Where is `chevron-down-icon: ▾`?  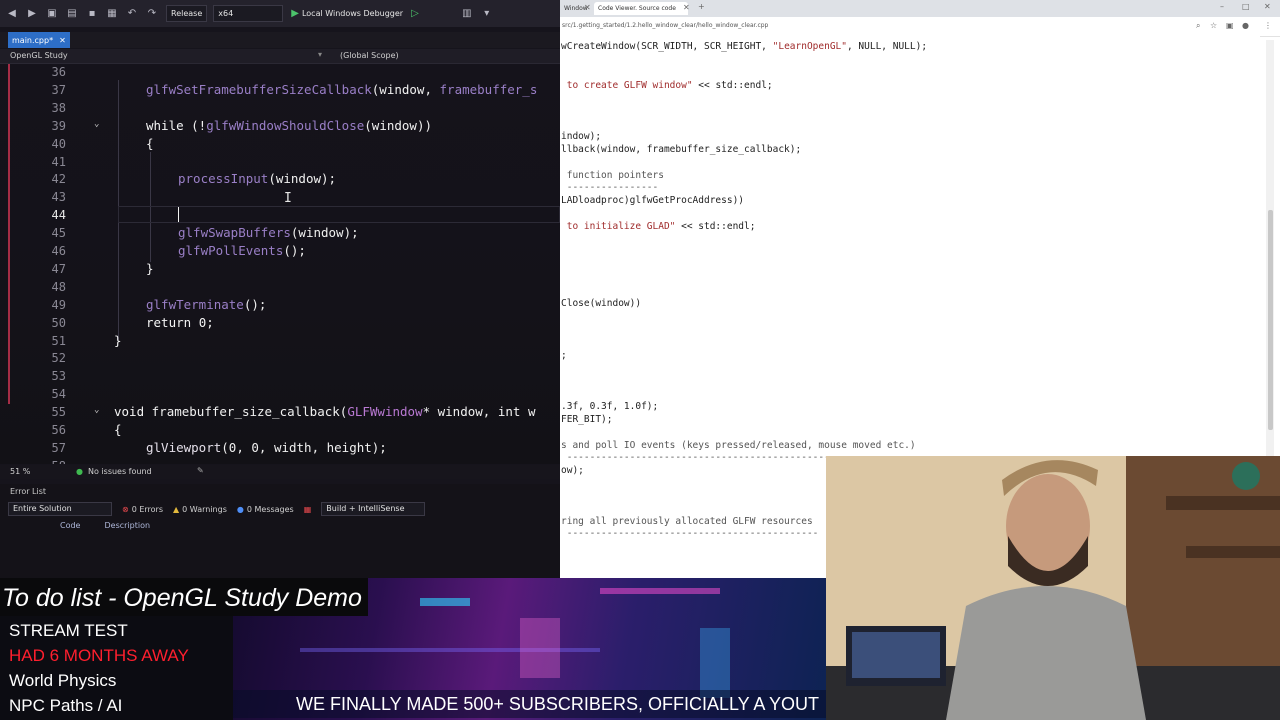
chevron-down-icon: ▾ is located at coordinates (320, 54).